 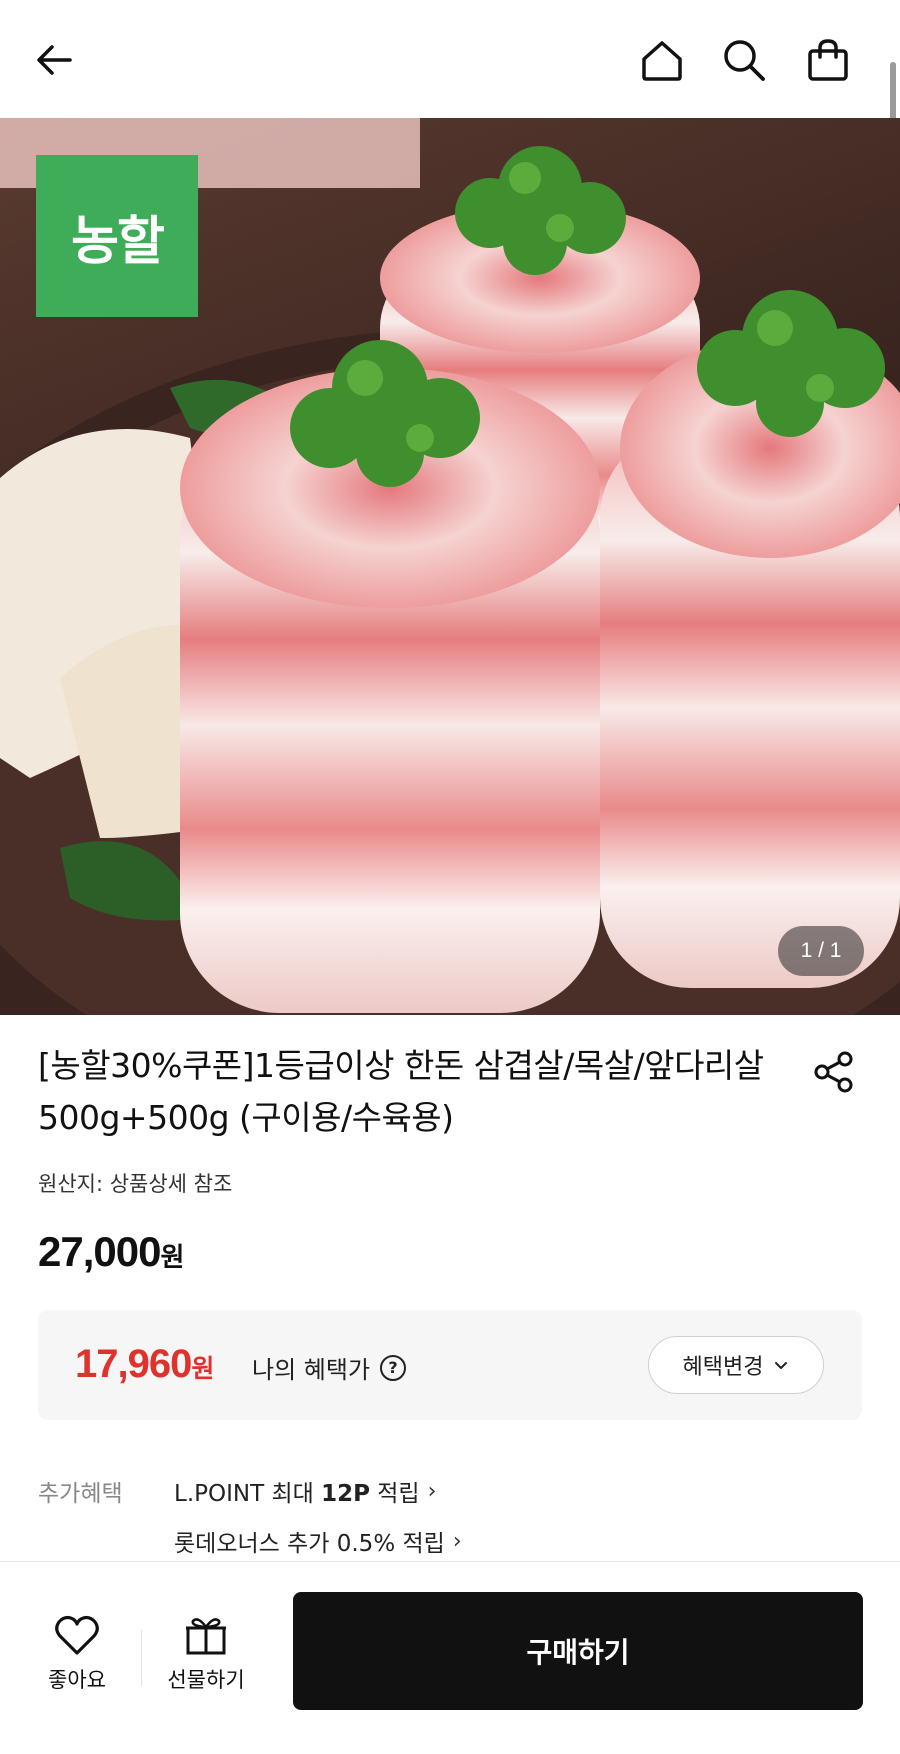 What do you see at coordinates (450, 1365) in the screenshot?
I see `benefit-price-box: 17,960원 나의 혜택가 ? 혜택변경` at bounding box center [450, 1365].